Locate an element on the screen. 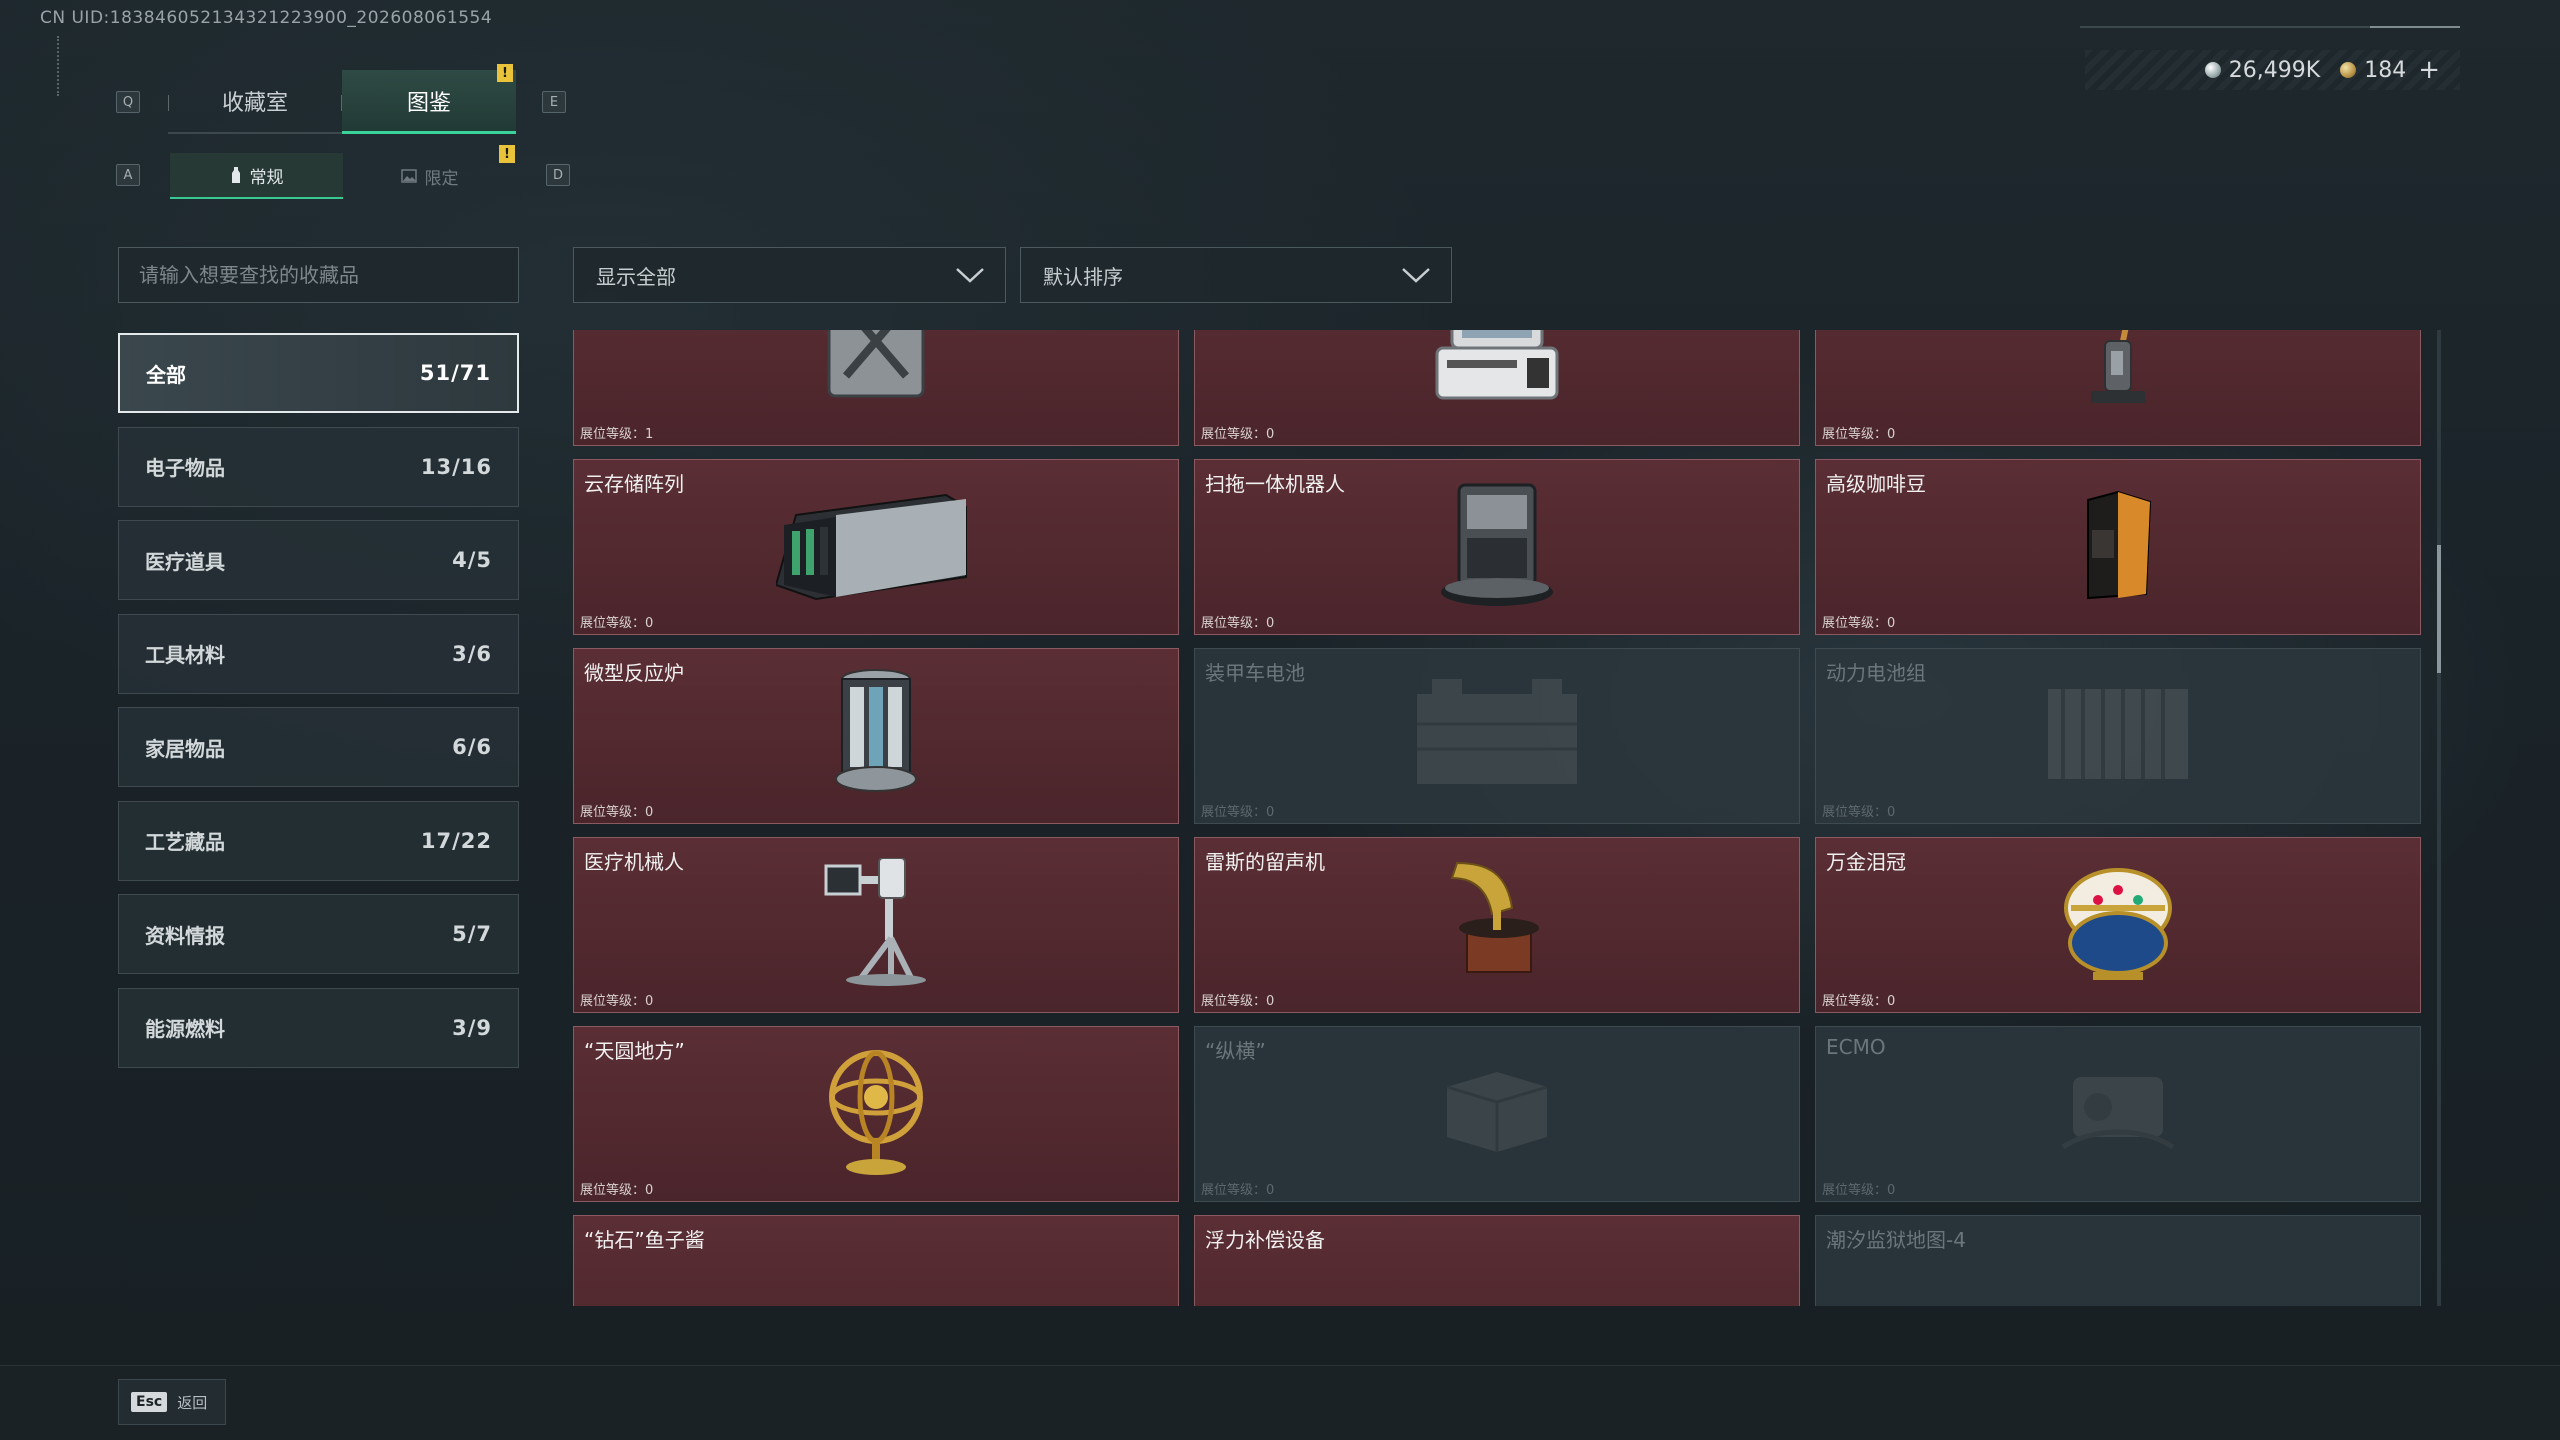 The height and width of the screenshot is (1440, 2560). collection-card-locked: 装甲车电池 展位等级：0 is located at coordinates (1497, 736).